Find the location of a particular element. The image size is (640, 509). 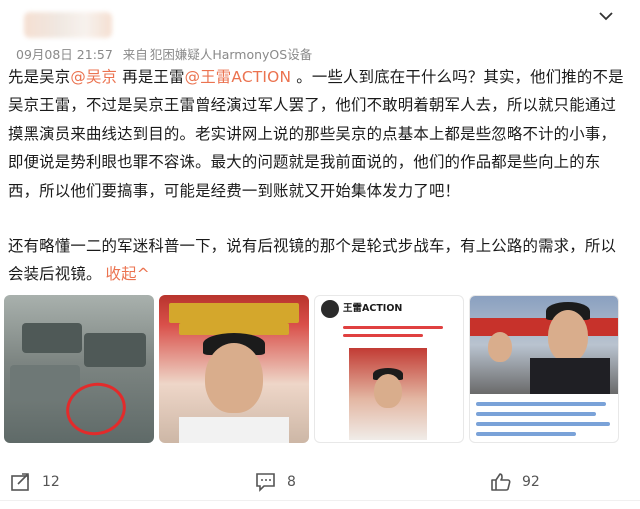

avatar is located at coordinates (330, 309).